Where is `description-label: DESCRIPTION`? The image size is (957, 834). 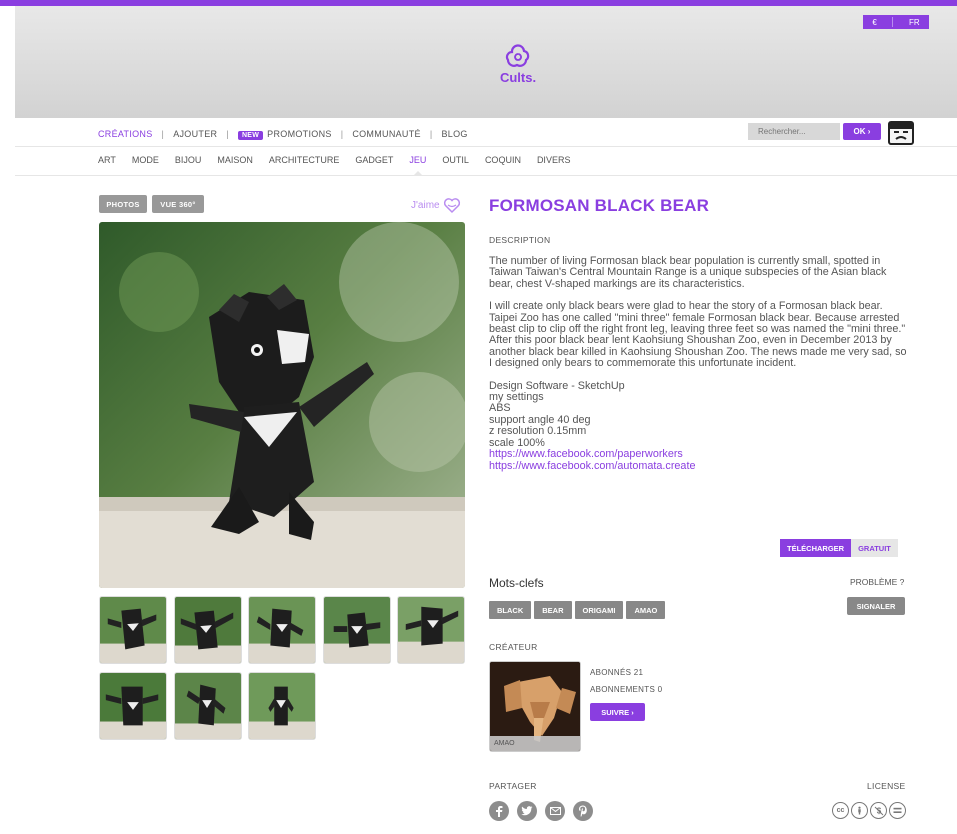 description-label: DESCRIPTION is located at coordinates (520, 240).